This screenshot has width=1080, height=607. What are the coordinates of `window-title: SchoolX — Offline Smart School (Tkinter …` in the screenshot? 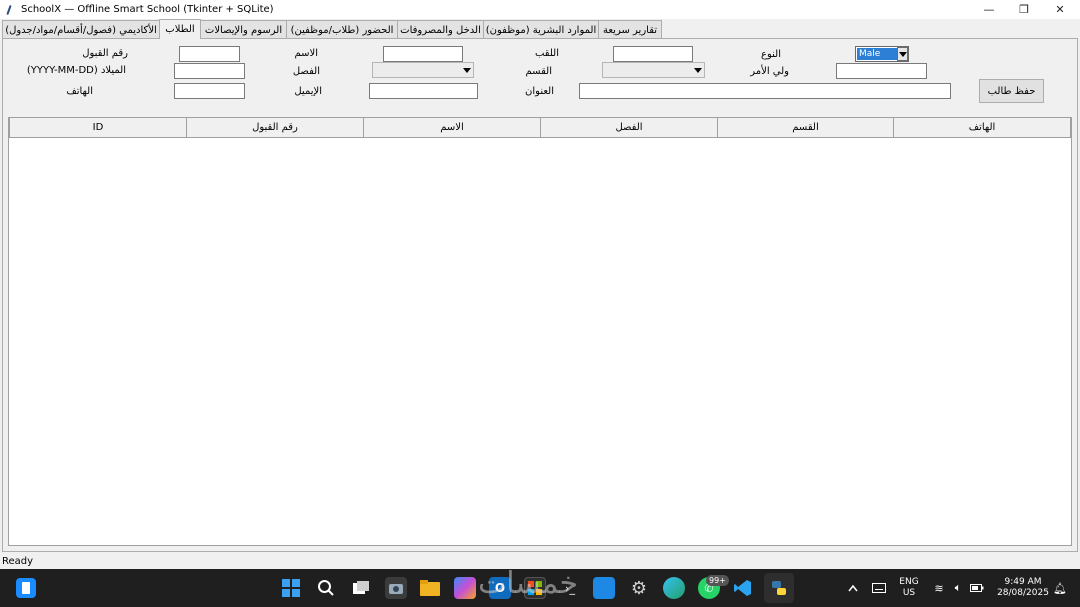 It's located at (147, 9).